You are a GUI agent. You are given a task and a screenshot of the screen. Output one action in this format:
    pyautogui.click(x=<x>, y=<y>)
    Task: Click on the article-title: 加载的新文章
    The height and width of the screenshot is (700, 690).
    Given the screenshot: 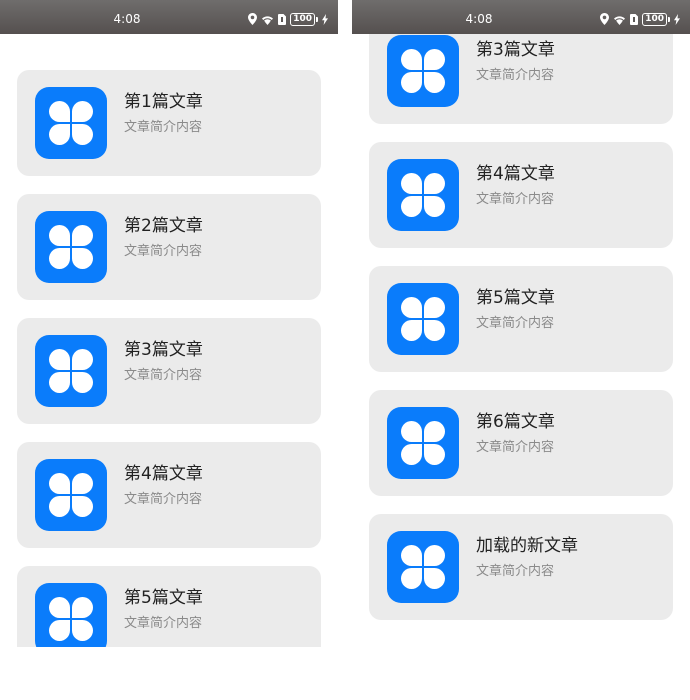 What is the action you would take?
    pyautogui.click(x=527, y=546)
    